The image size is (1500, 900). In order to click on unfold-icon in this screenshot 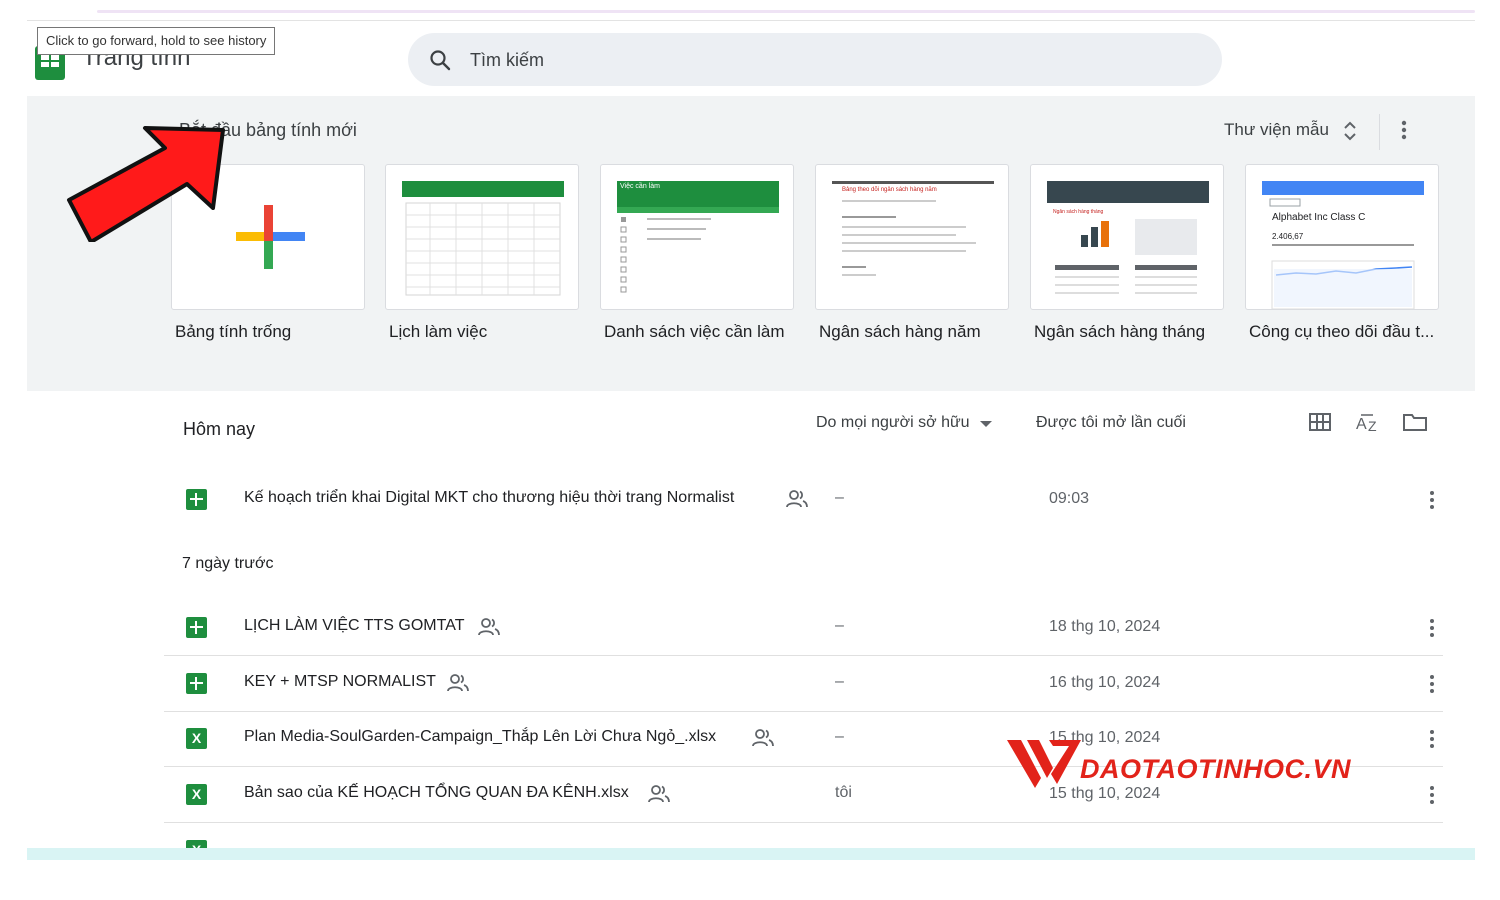, I will do `click(1350, 131)`.